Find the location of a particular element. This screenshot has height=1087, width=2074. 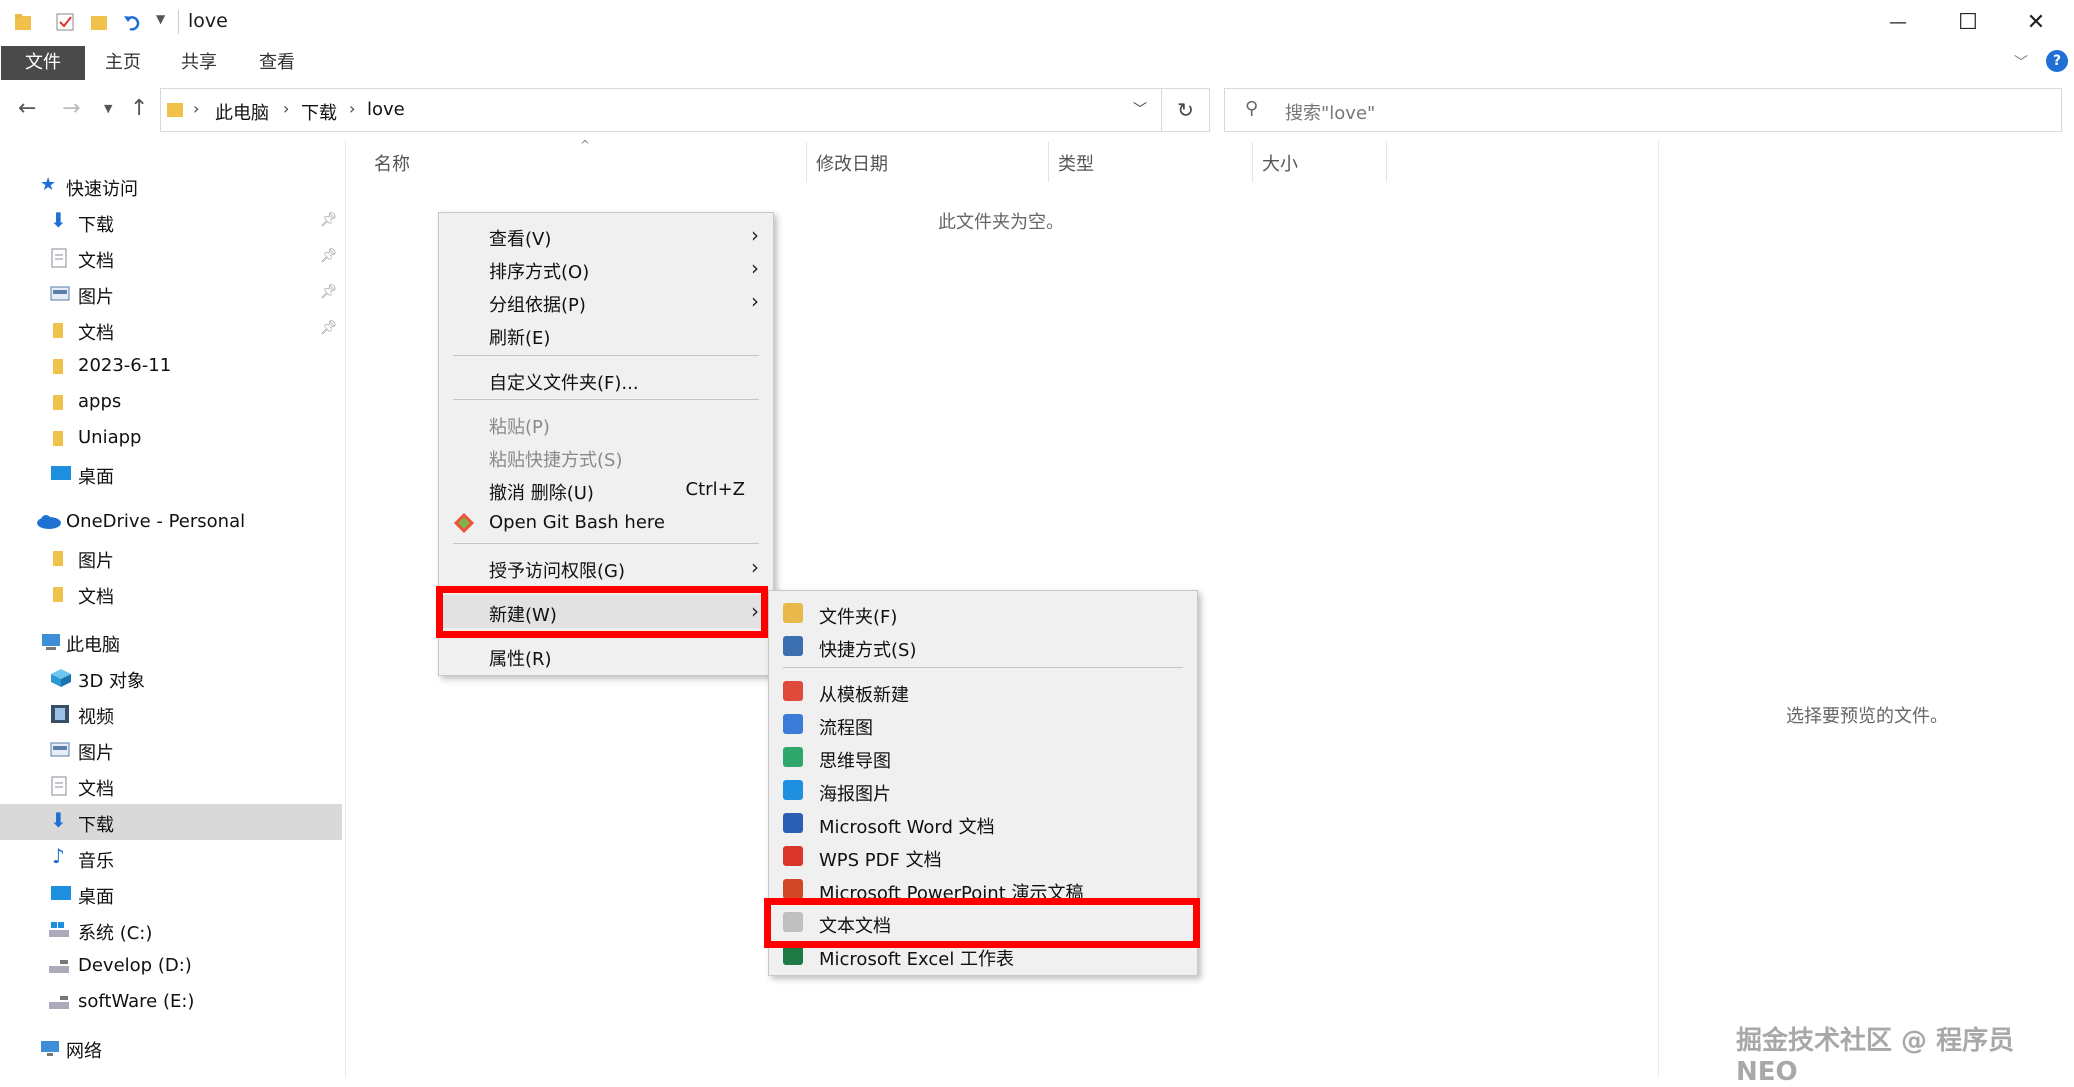

help-icon: ? is located at coordinates (2057, 61).